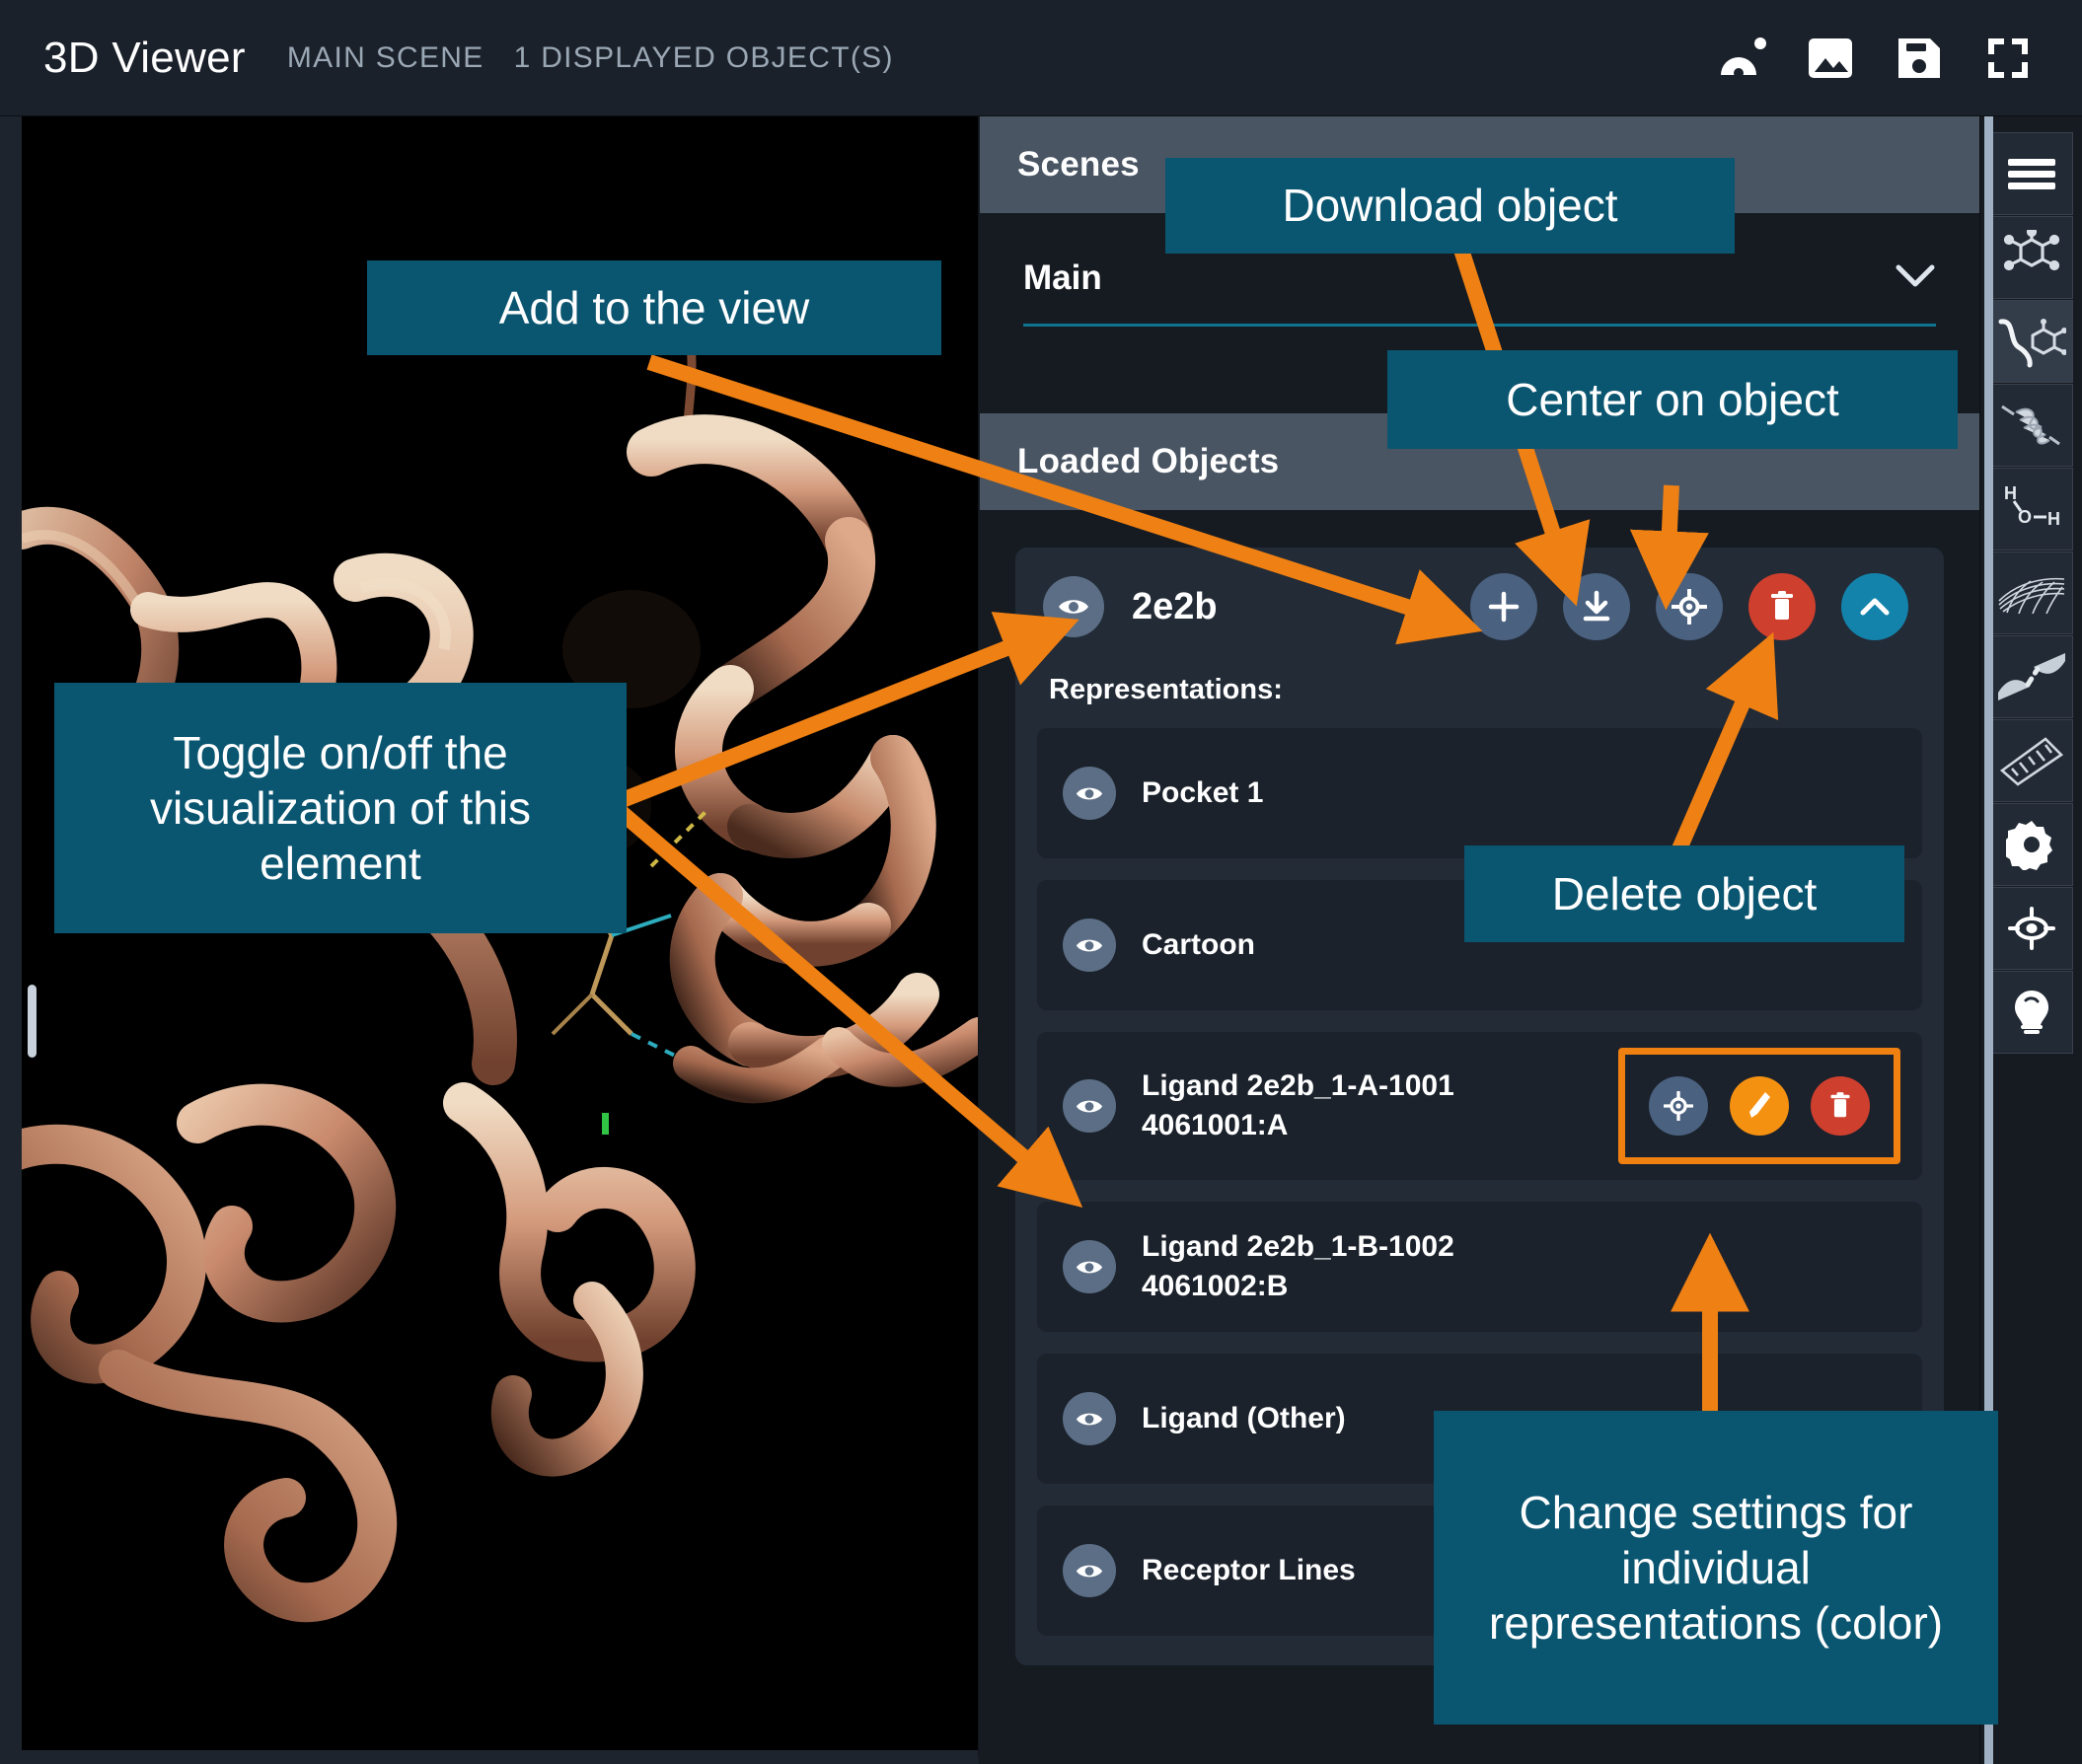 The width and height of the screenshot is (2082, 1764). What do you see at coordinates (1175, 606) in the screenshot?
I see `object-name: 2e2b` at bounding box center [1175, 606].